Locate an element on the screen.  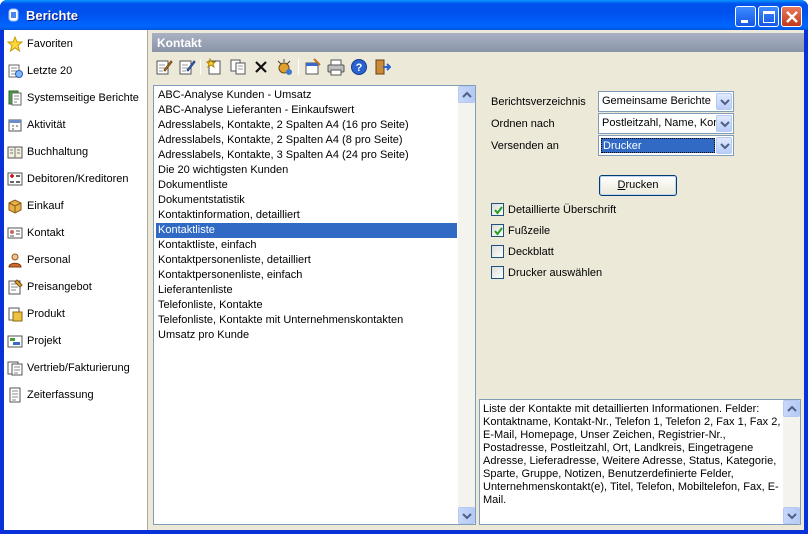
checkbox-label: Drucker auswählen is located at coordinates (555, 272).